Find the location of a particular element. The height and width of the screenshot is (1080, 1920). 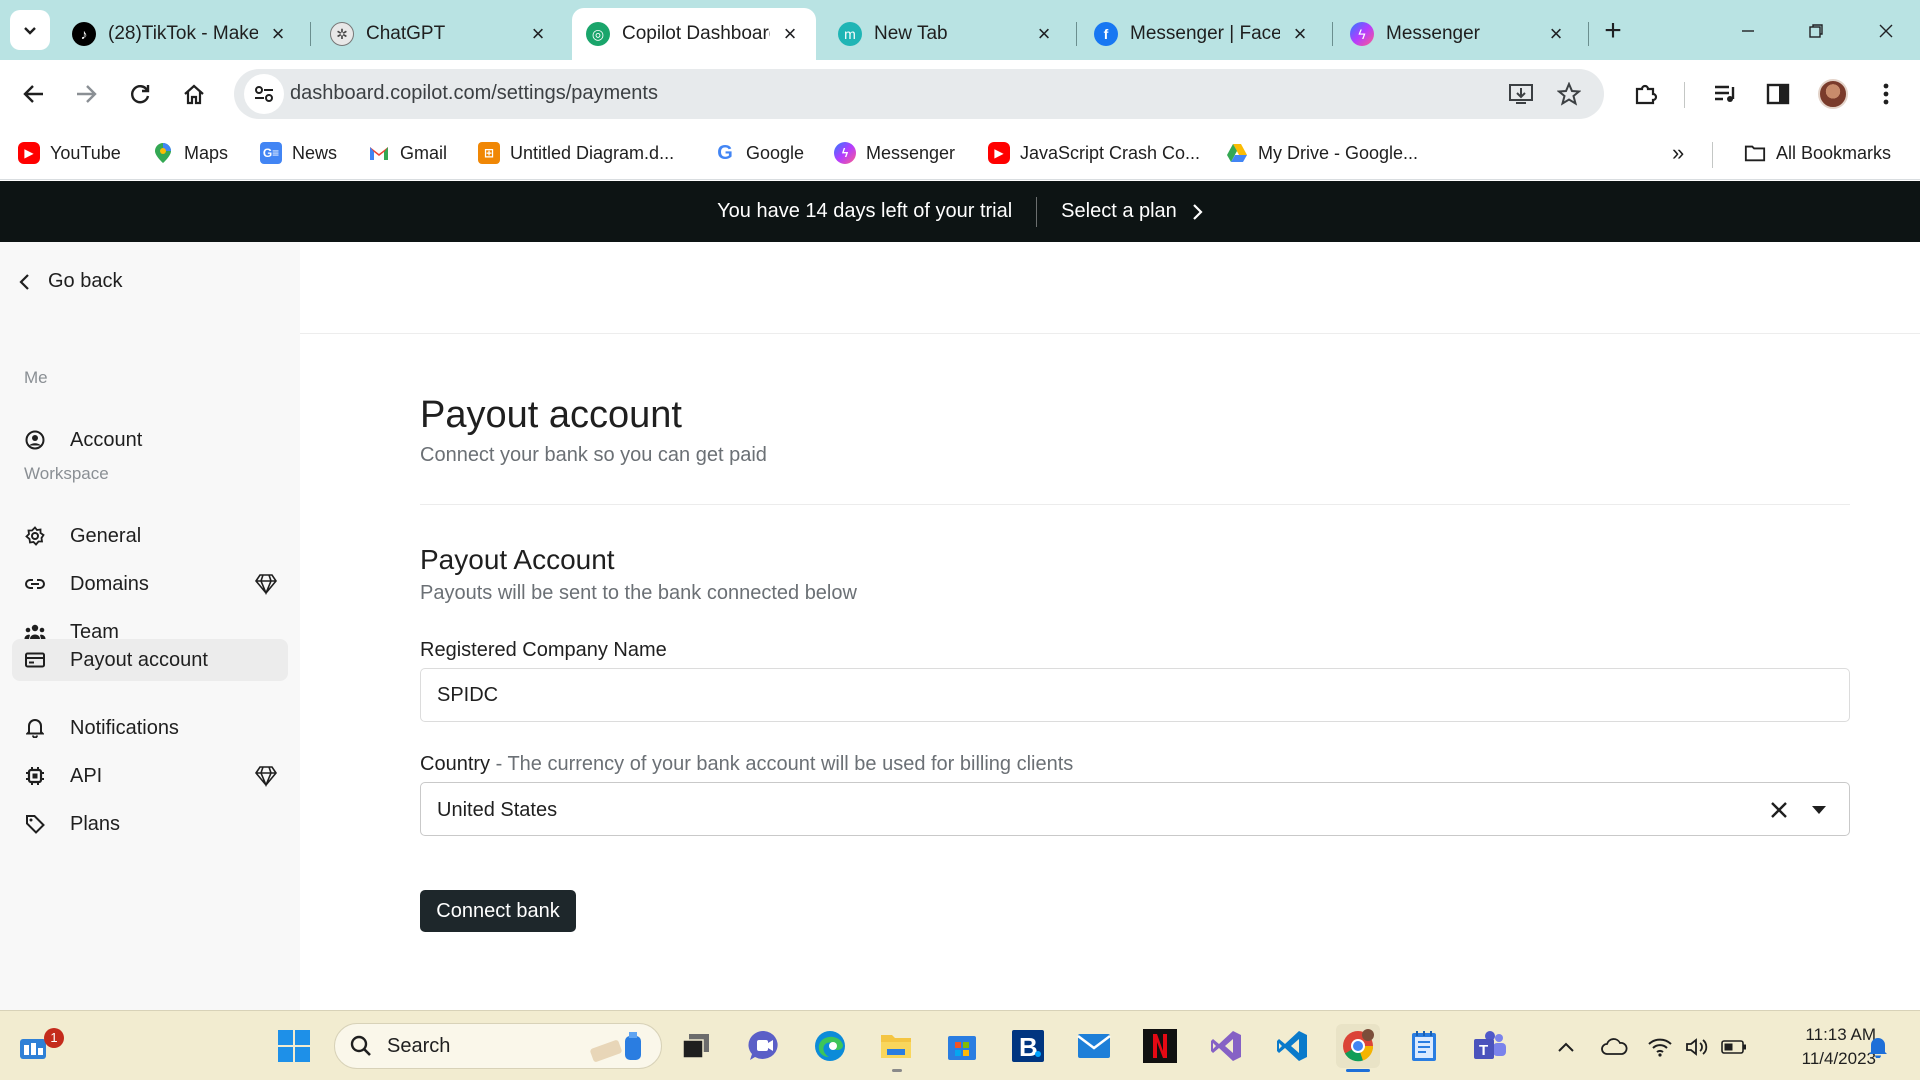

bell-icon is located at coordinates (1878, 1048).